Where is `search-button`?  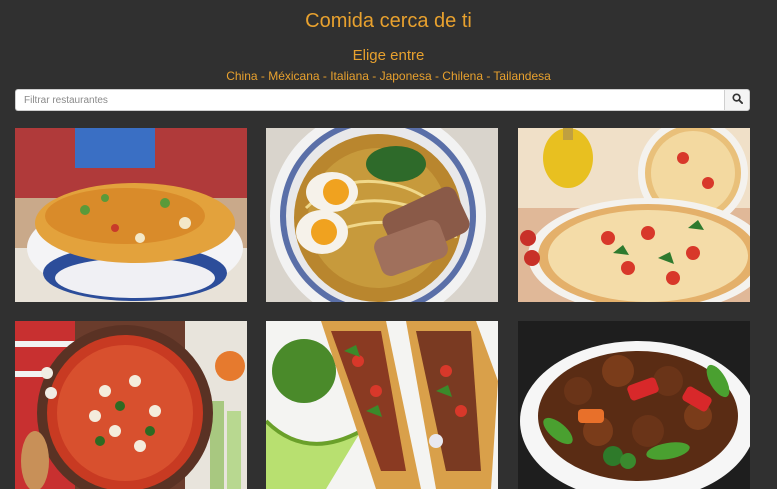 search-button is located at coordinates (737, 100).